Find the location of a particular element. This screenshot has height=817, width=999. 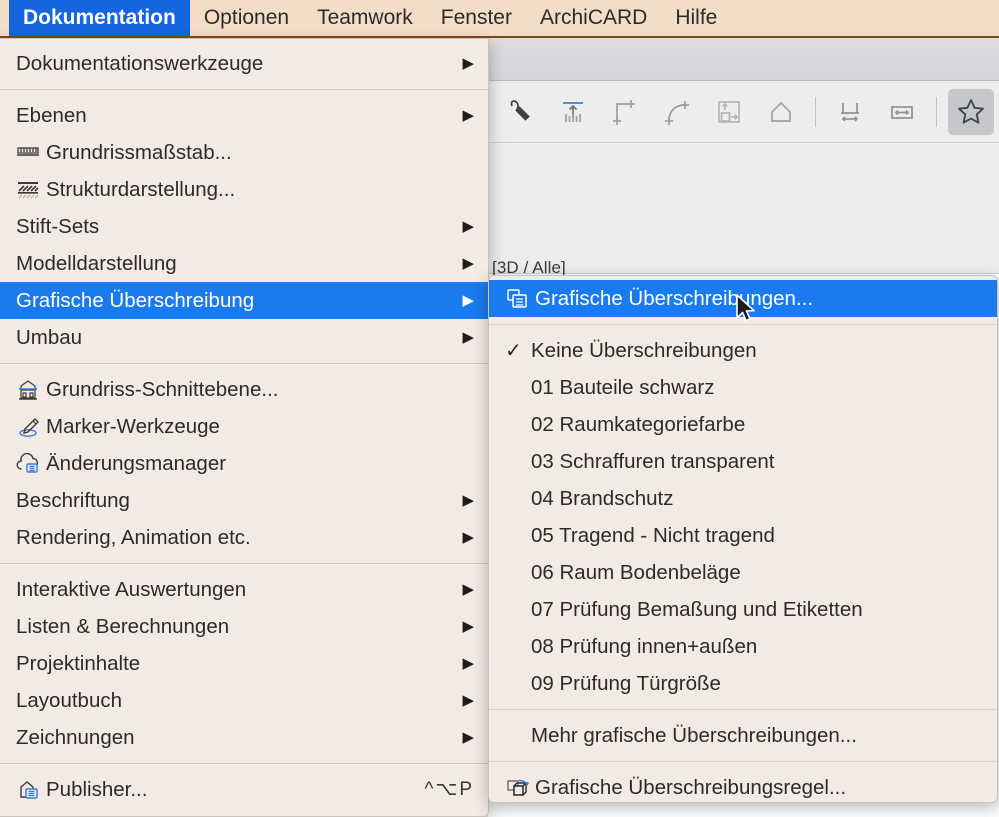

publisher-icon is located at coordinates (31, 790).